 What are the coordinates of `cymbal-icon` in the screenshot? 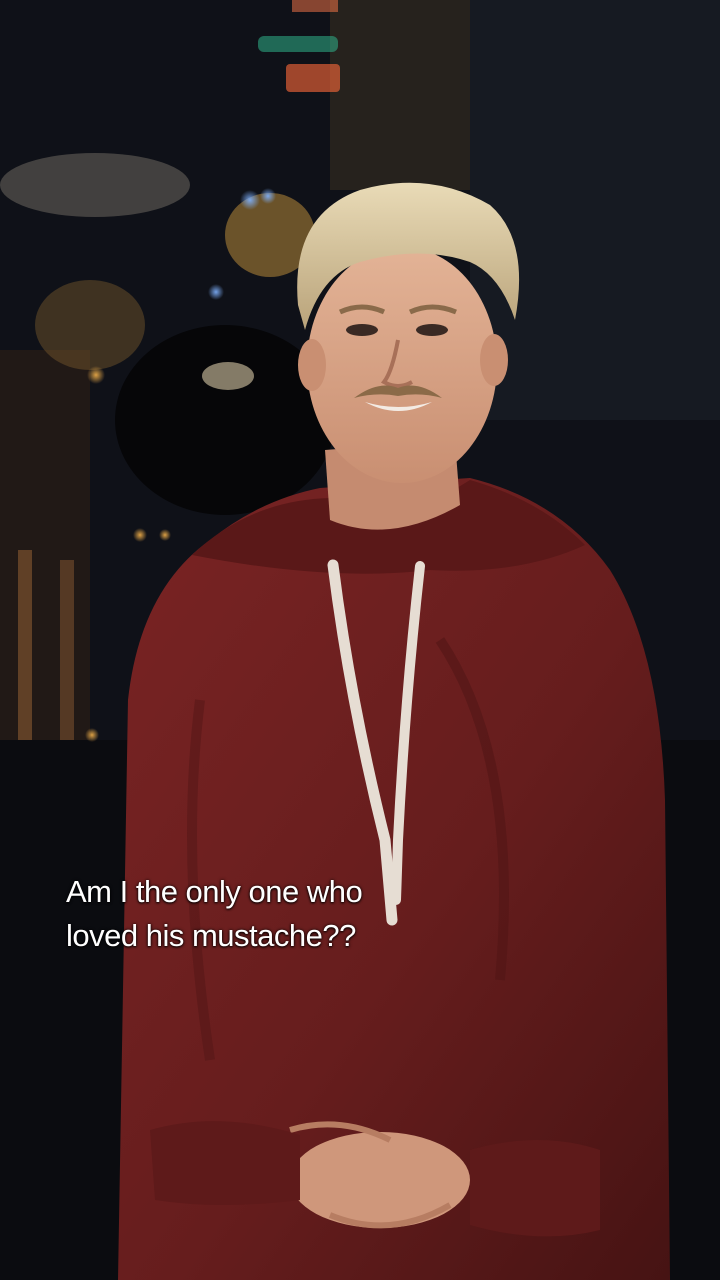 It's located at (95, 185).